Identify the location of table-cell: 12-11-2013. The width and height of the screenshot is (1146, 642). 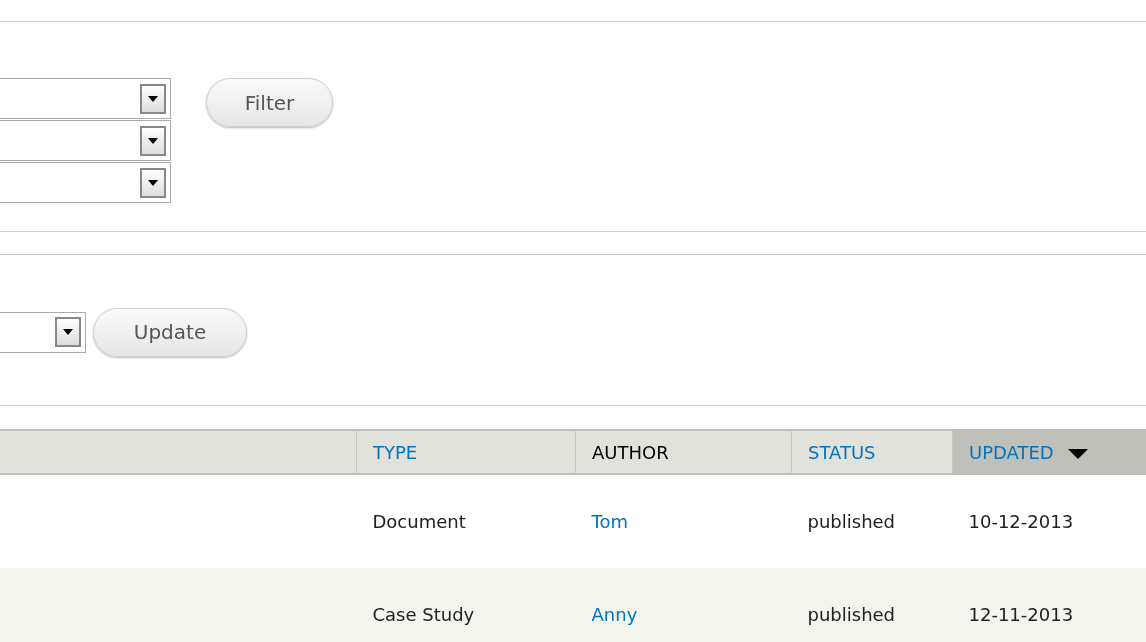
(1049, 605).